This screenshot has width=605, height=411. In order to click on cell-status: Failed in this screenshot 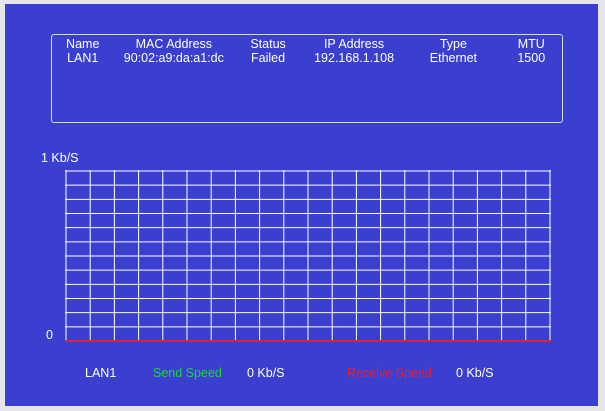, I will do `click(268, 58)`.